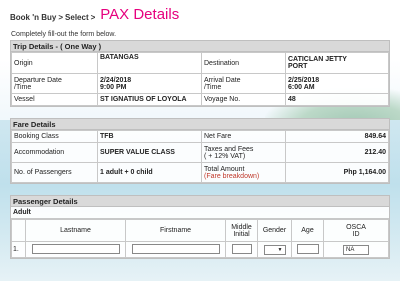 The height and width of the screenshot is (281, 400). I want to click on form-instruction: Completely fill-out the form below., so click(64, 34).